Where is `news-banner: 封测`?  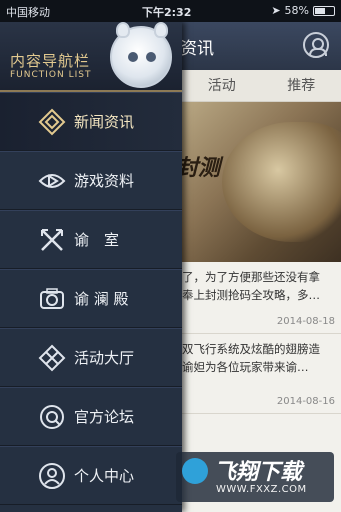 news-banner: 封测 is located at coordinates (261, 182).